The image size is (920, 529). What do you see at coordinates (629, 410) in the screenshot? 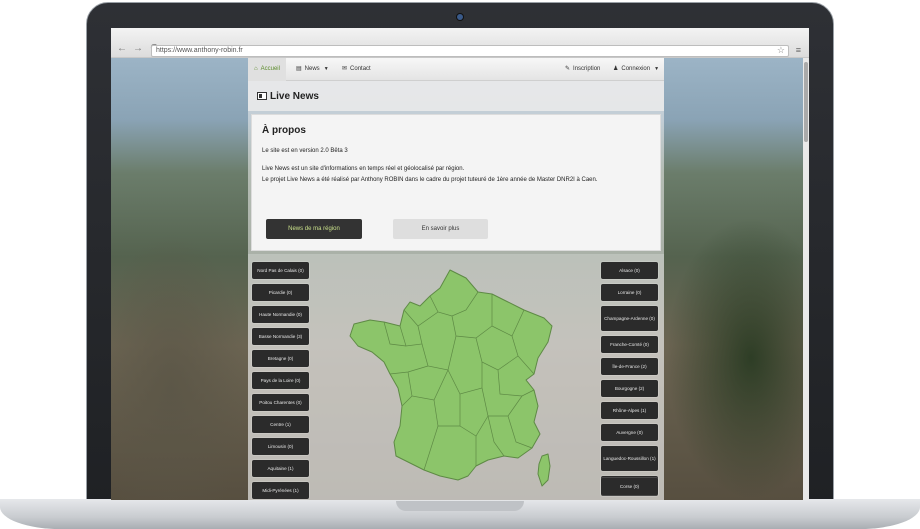
I see `region-button: Rhône-Alpes (1)` at bounding box center [629, 410].